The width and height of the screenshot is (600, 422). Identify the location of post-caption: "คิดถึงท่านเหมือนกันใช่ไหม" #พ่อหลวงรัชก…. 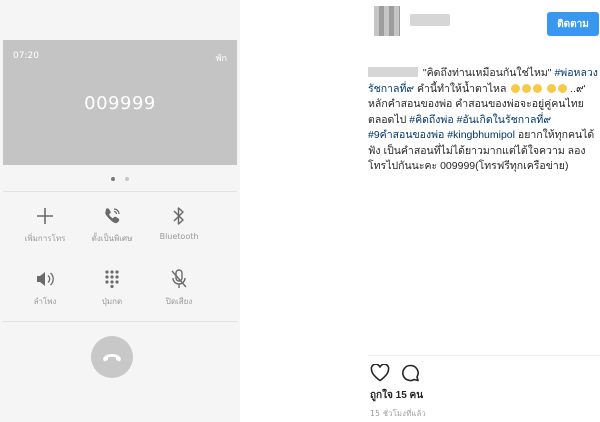
(483, 120).